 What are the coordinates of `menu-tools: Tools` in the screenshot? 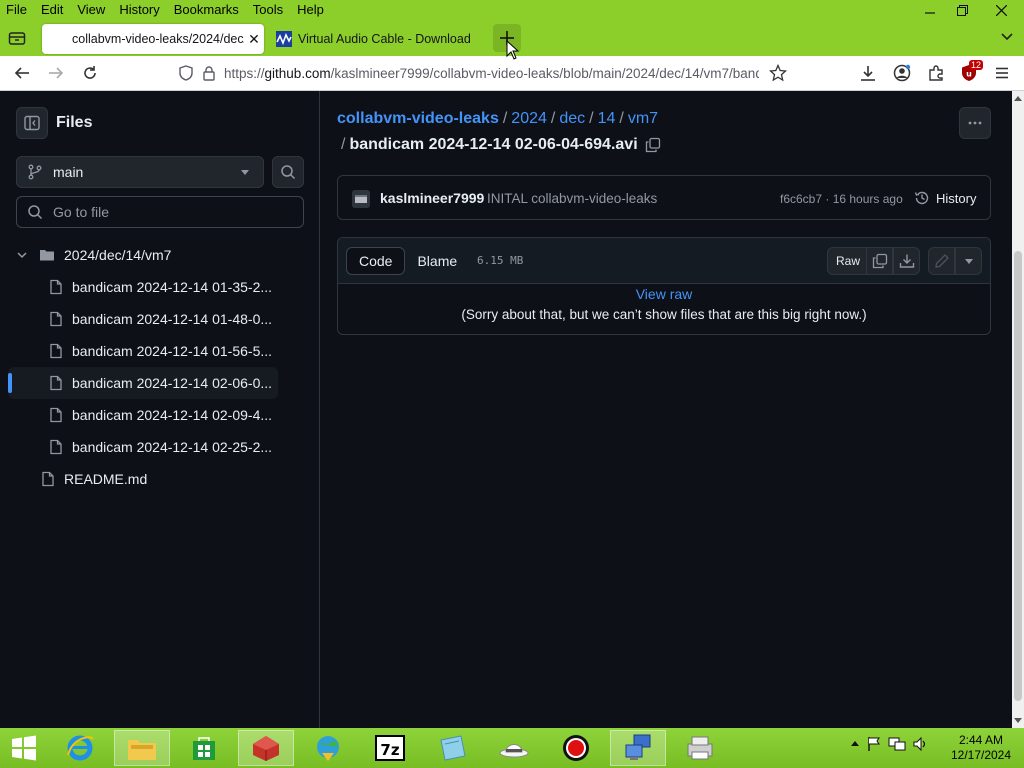 It's located at (269, 10).